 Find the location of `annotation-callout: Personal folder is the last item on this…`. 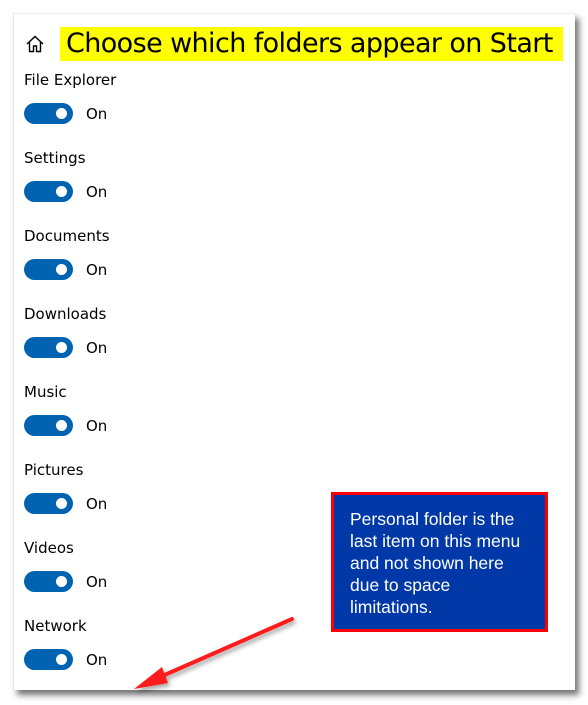

annotation-callout: Personal folder is the last item on this… is located at coordinates (439, 562).